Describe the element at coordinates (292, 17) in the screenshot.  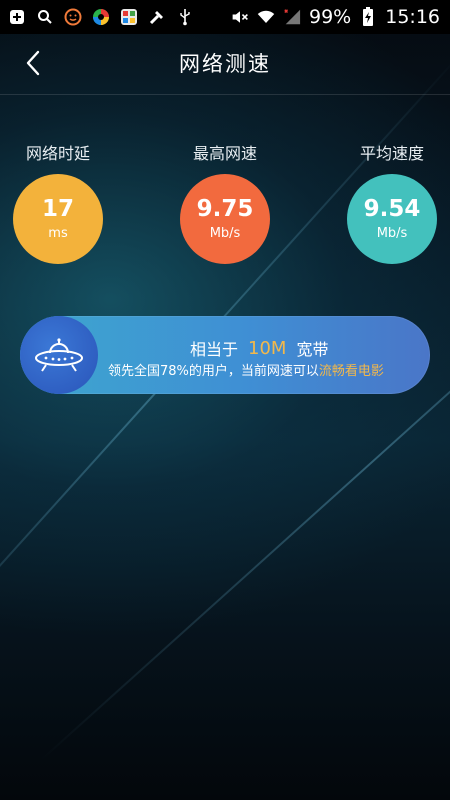
I see `signal-icon` at that location.